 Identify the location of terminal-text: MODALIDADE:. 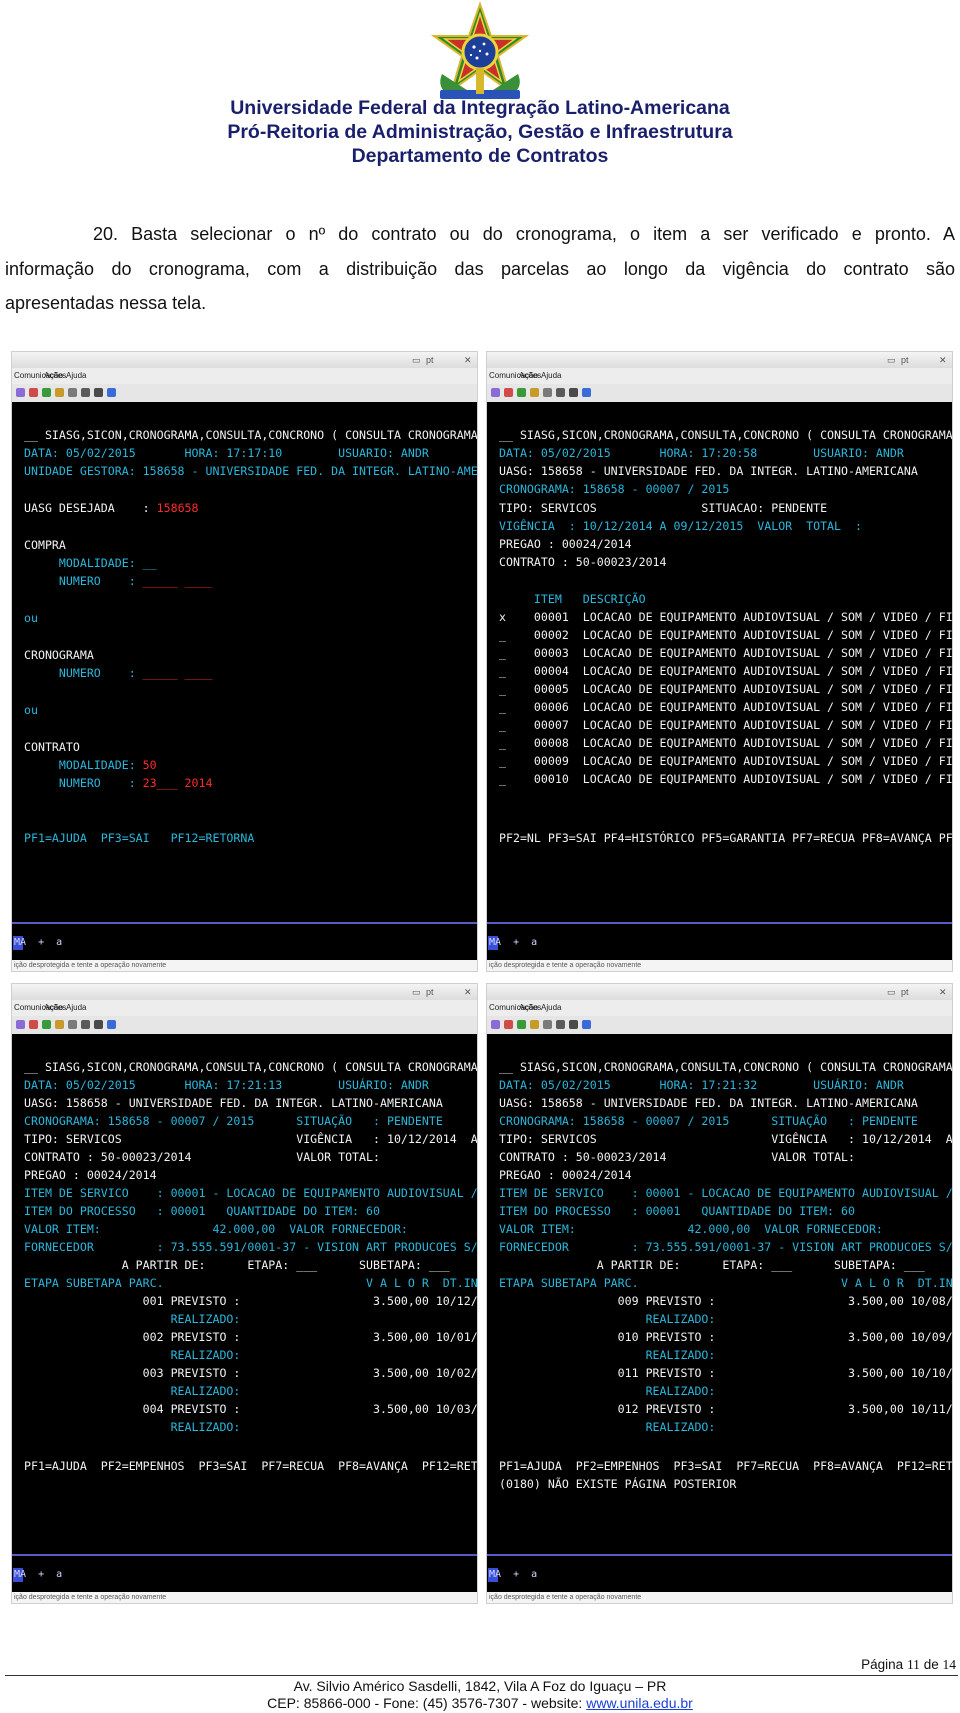
(83, 765).